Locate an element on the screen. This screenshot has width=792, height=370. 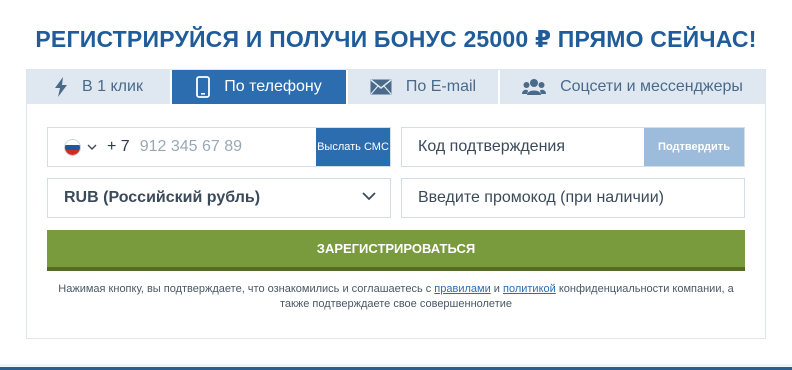
register-button: ЗАРЕГИСТРИРОВАТЬСЯ is located at coordinates (396, 250).